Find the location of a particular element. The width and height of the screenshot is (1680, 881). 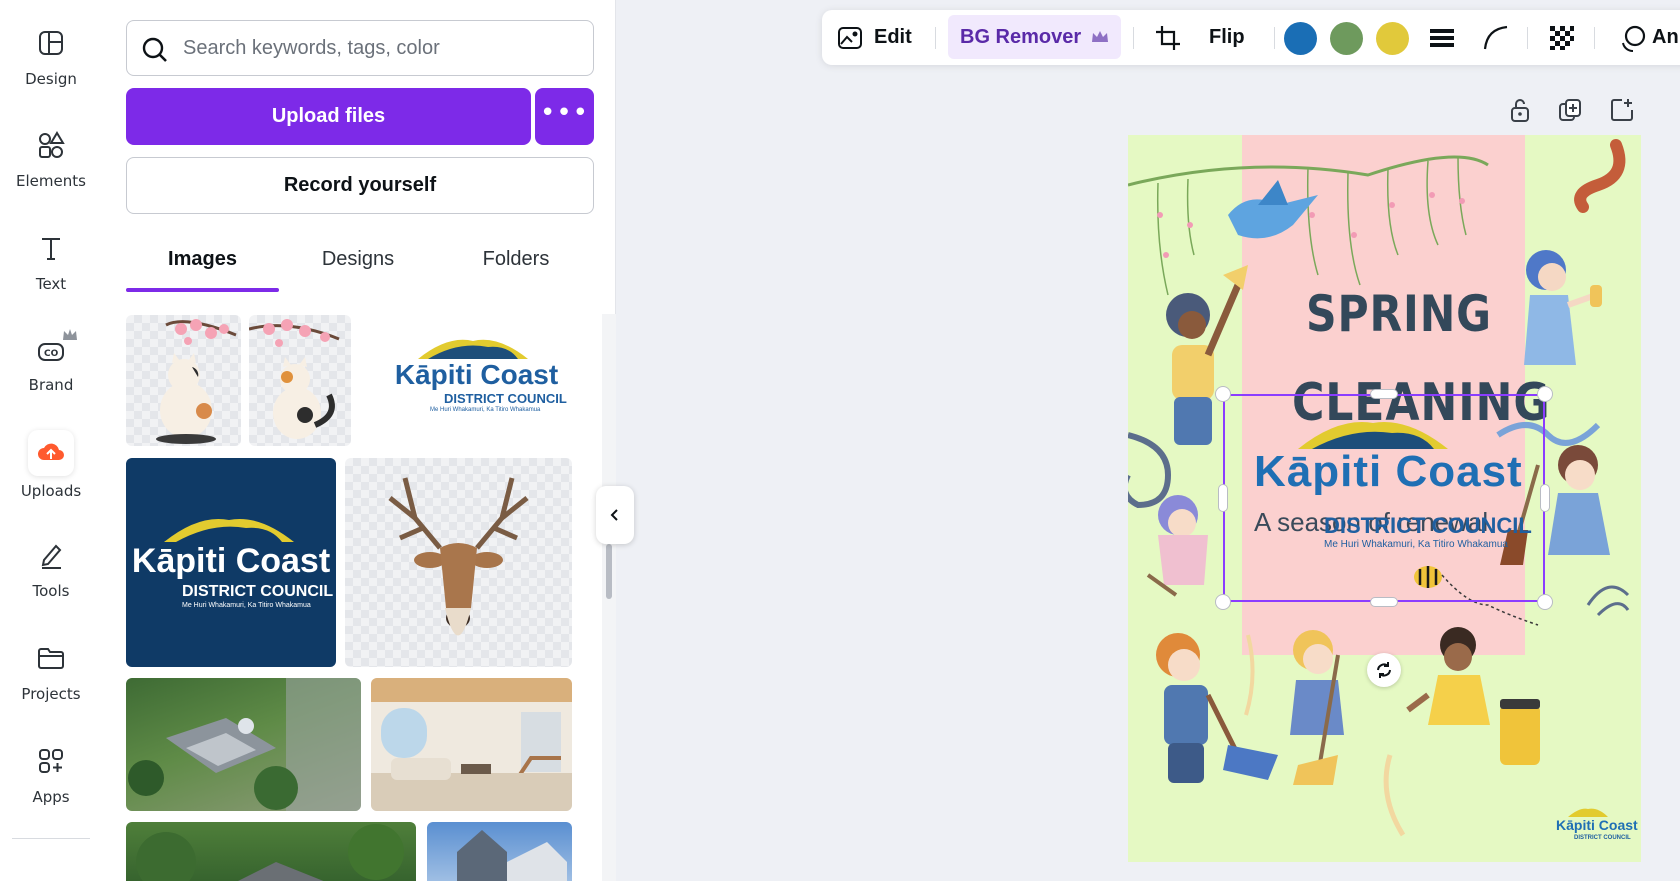

search-box is located at coordinates (360, 48).